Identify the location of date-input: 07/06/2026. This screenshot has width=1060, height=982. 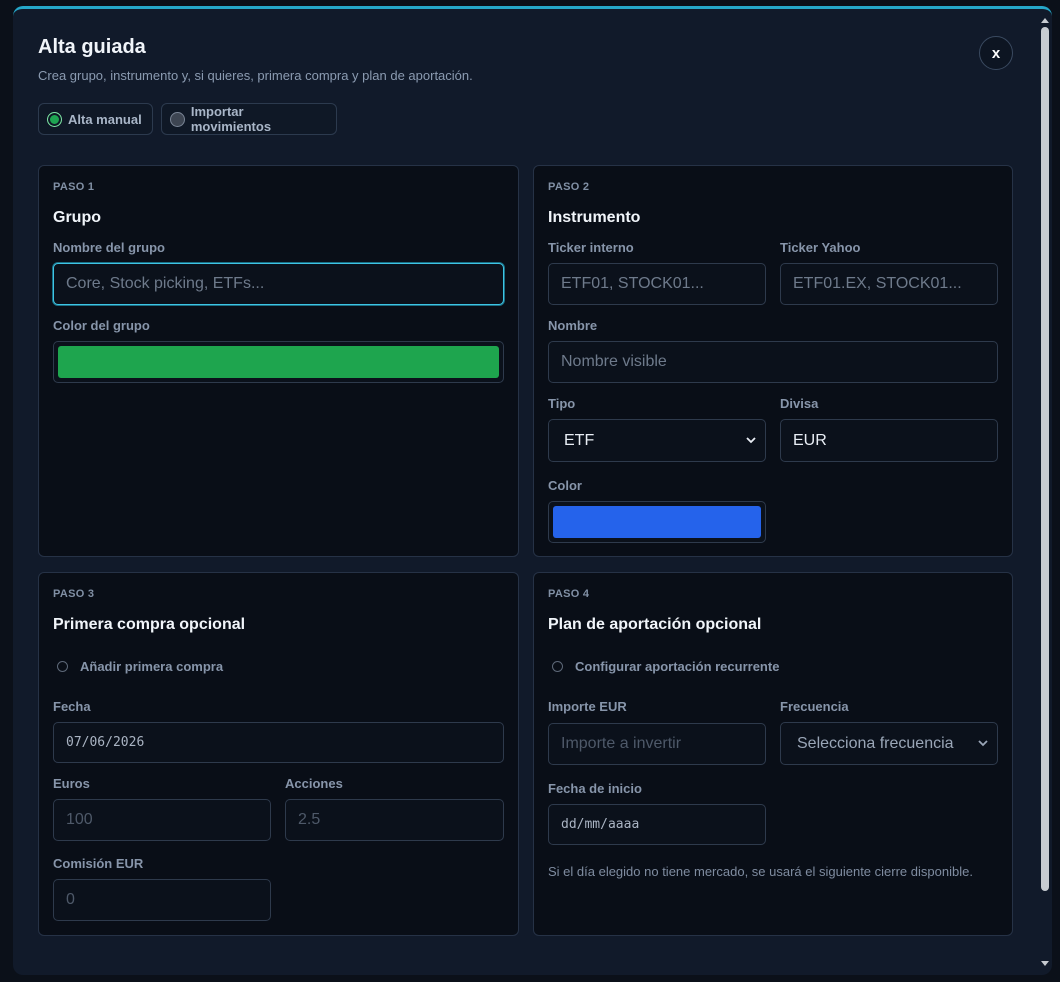
(278, 742).